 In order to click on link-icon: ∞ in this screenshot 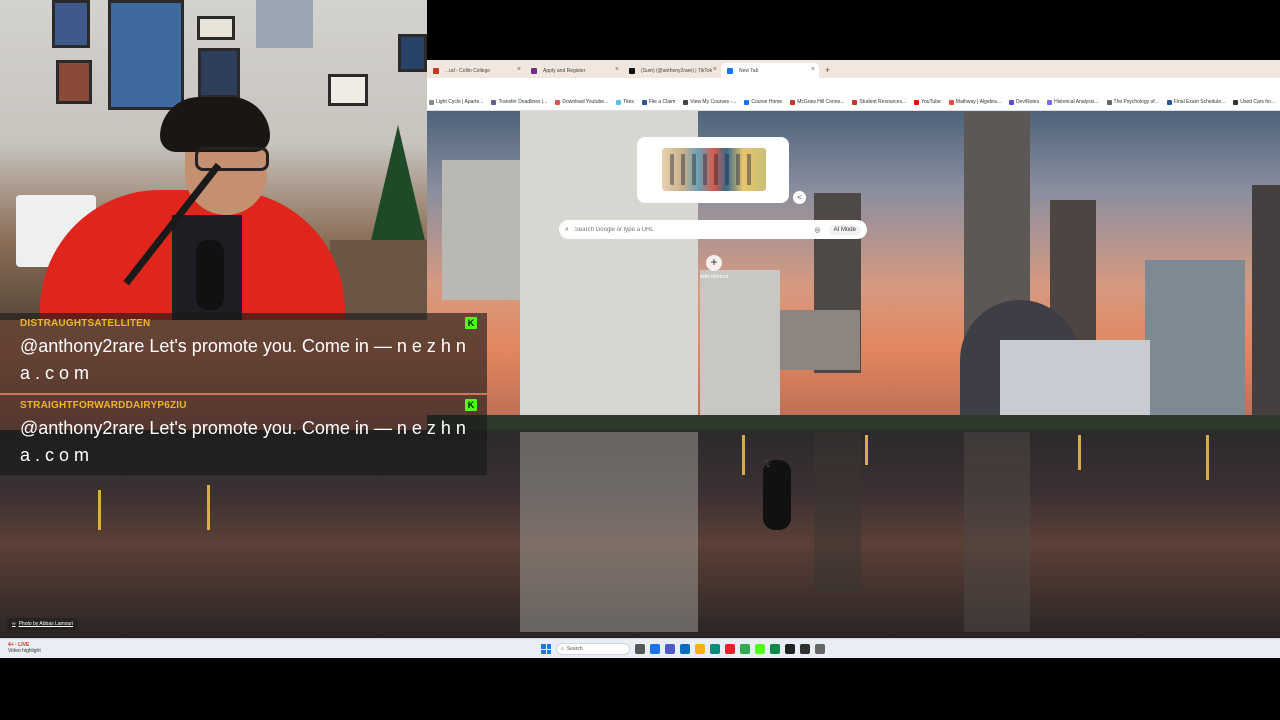, I will do `click(14, 624)`.